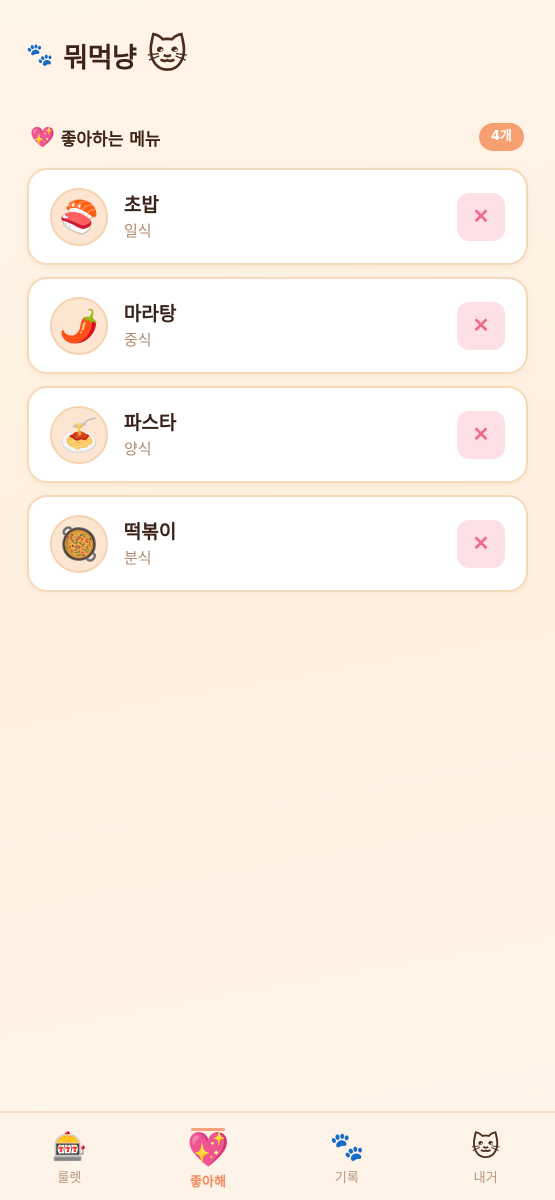  I want to click on tab-history: 🐾 기록, so click(347, 1156).